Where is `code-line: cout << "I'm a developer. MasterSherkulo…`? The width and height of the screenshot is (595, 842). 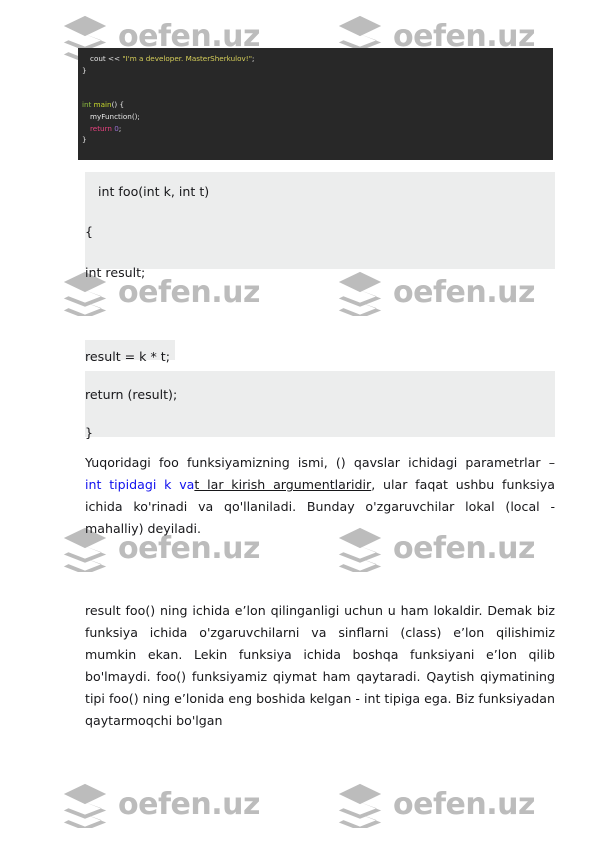 code-line: cout << "I'm a developer. MasterSherkulo… is located at coordinates (315, 59).